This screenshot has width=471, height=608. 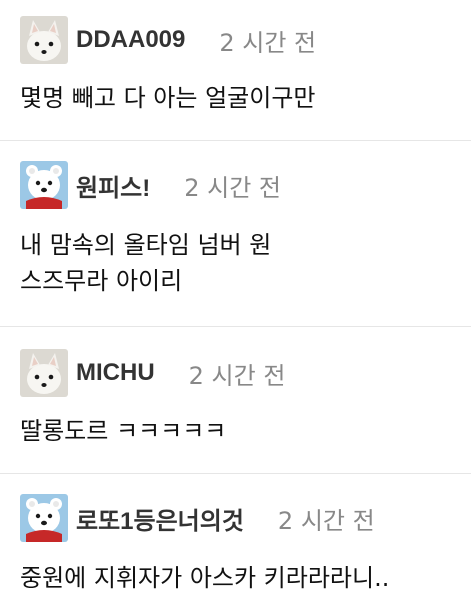 I want to click on comment-text: 딸롱도르 ㅋㅋㅋㅋㅋ, so click(x=240, y=431).